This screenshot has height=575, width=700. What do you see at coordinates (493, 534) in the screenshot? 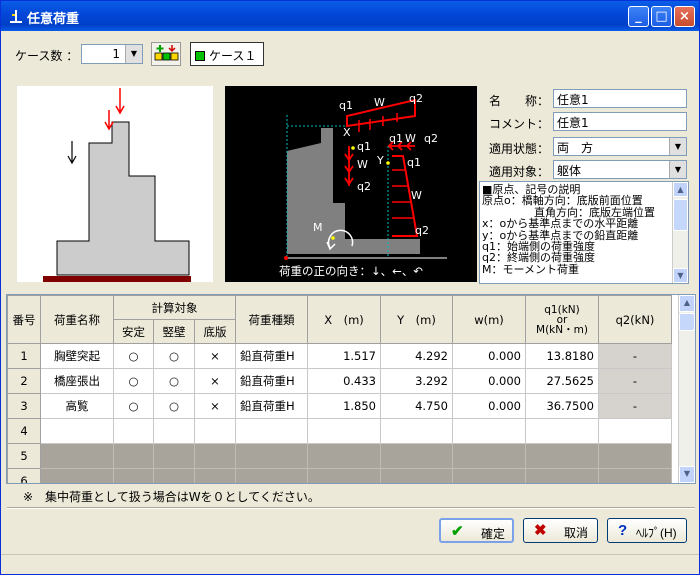
I see `ok-label: 確定` at bounding box center [493, 534].